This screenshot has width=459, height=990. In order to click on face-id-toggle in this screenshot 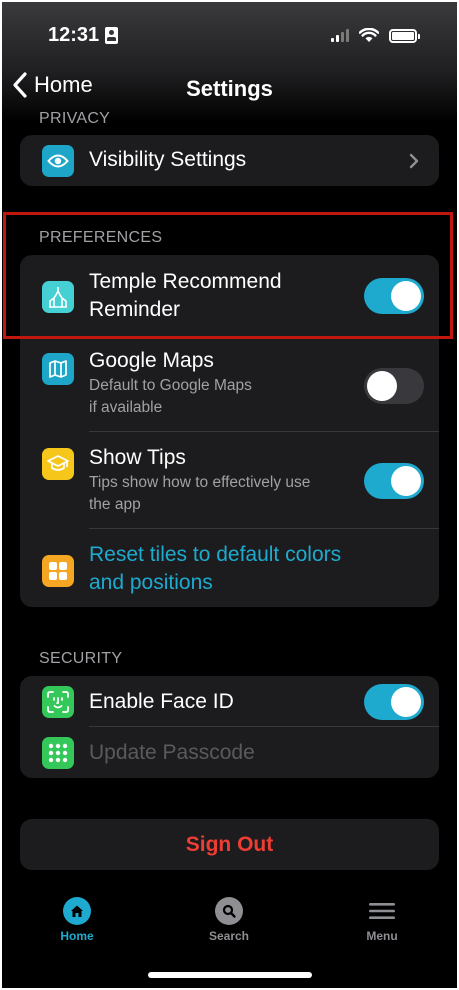, I will do `click(394, 702)`.